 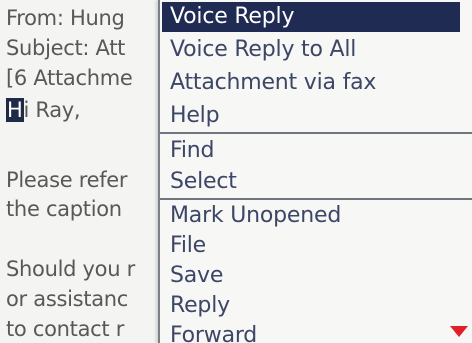 What do you see at coordinates (316, 181) in the screenshot?
I see `menu-item-select: Select` at bounding box center [316, 181].